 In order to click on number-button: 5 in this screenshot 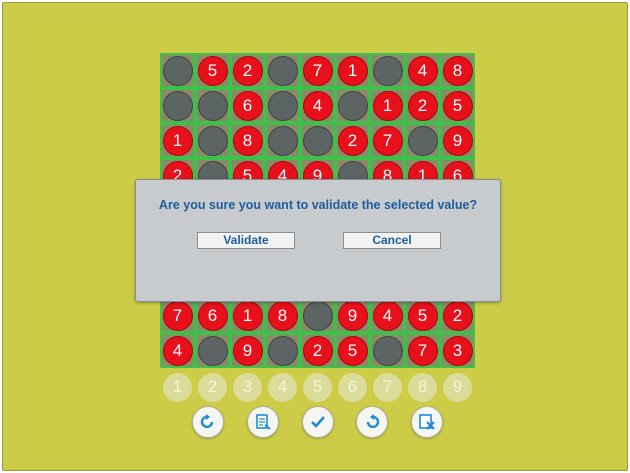, I will do `click(317, 387)`.